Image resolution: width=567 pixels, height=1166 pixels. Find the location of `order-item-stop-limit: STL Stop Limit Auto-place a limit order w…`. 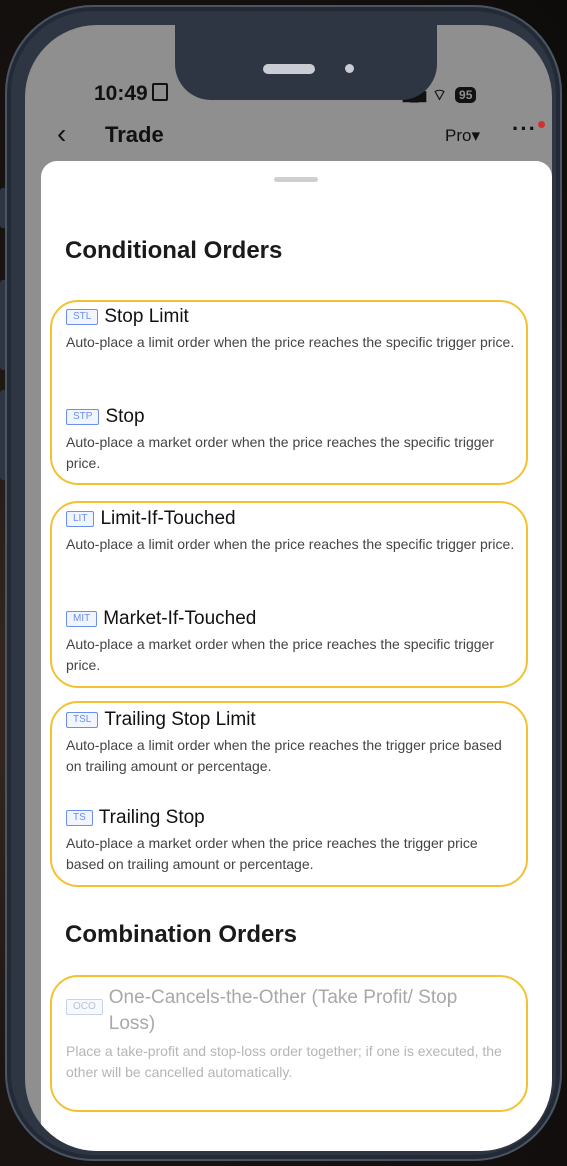

order-item-stop-limit: STL Stop Limit Auto-place a limit order w… is located at coordinates (291, 329).